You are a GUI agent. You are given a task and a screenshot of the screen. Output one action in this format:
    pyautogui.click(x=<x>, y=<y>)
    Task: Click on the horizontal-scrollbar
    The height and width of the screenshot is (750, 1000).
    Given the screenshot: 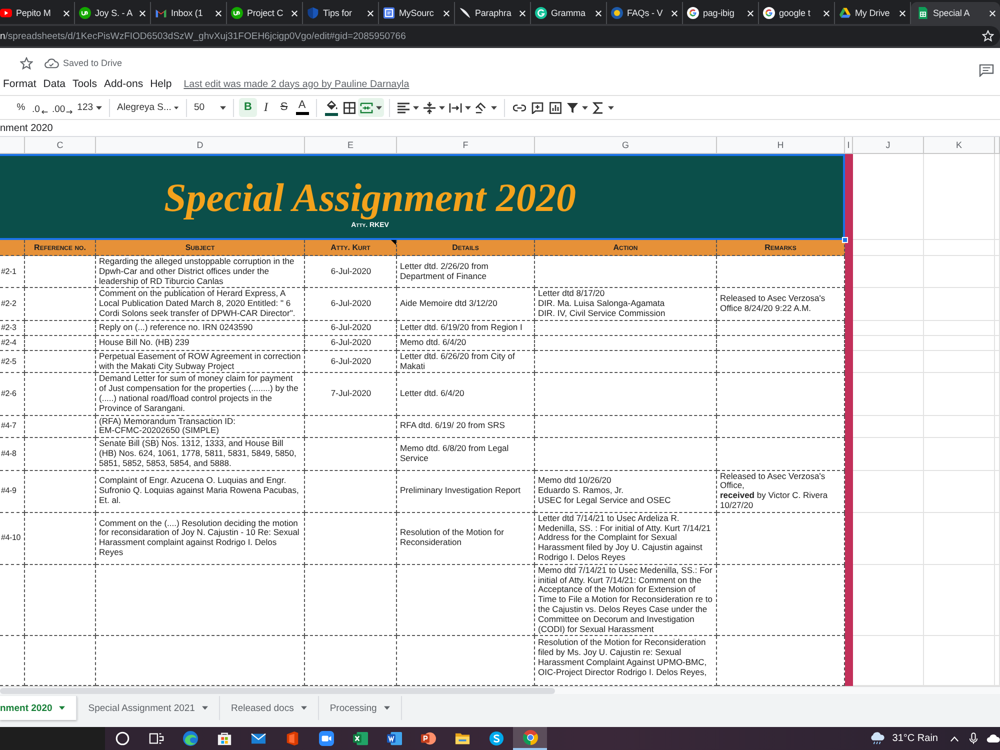 What is the action you would take?
    pyautogui.click(x=277, y=691)
    